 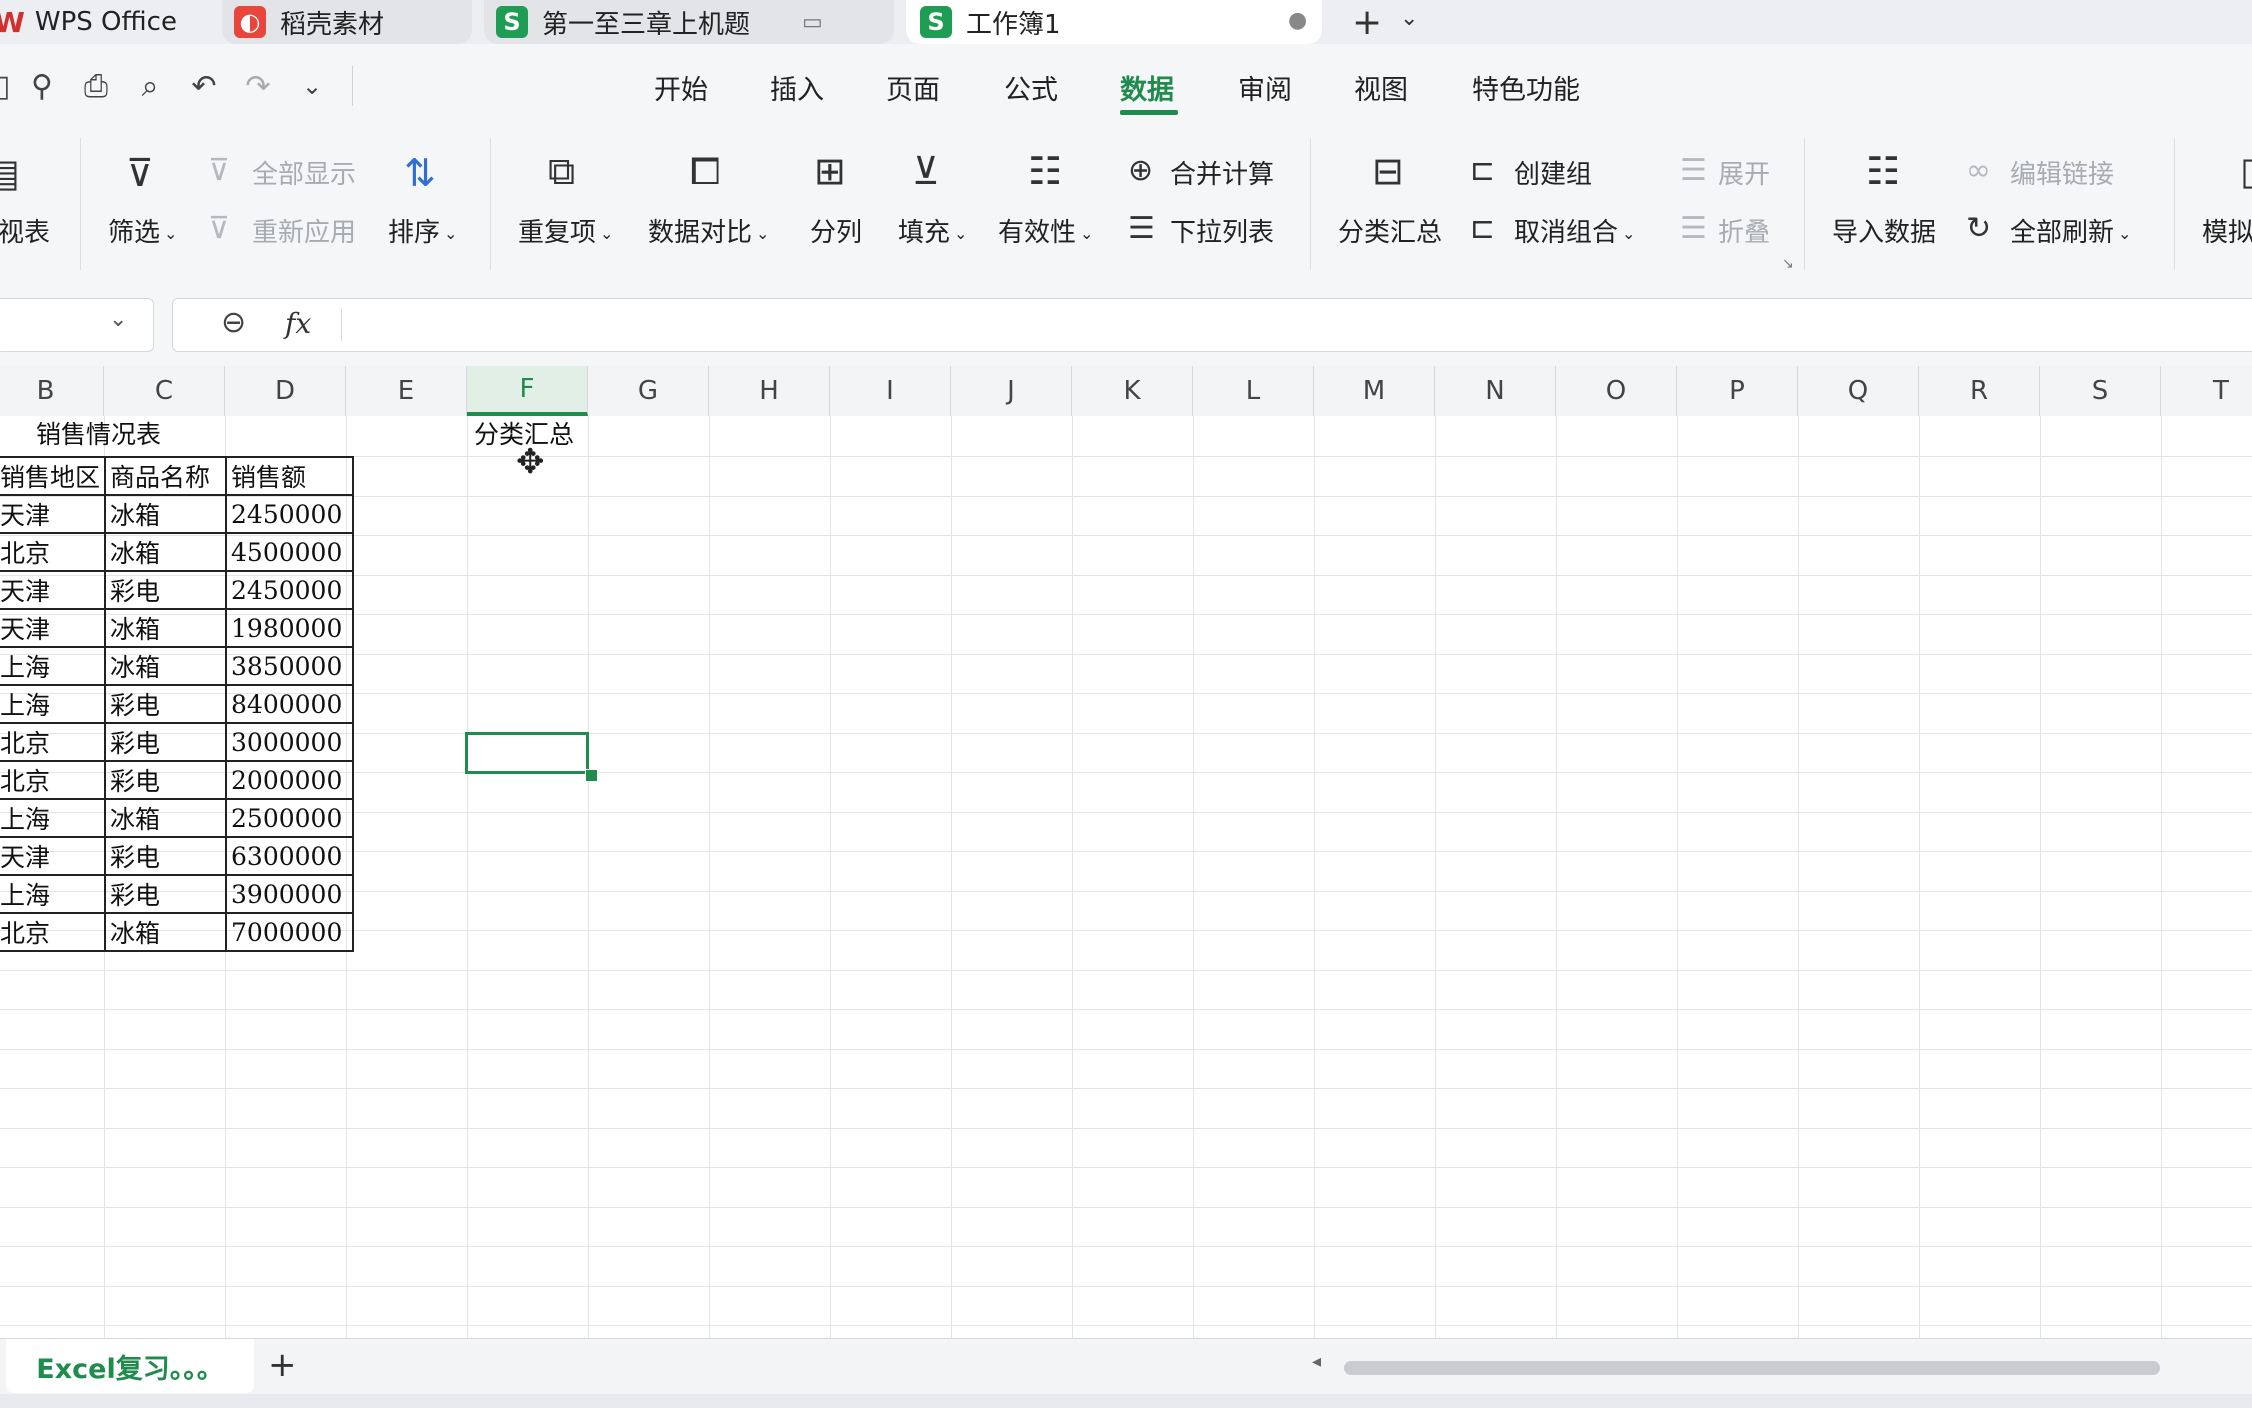 What do you see at coordinates (298, 323) in the screenshot?
I see `fx-icon: fx` at bounding box center [298, 323].